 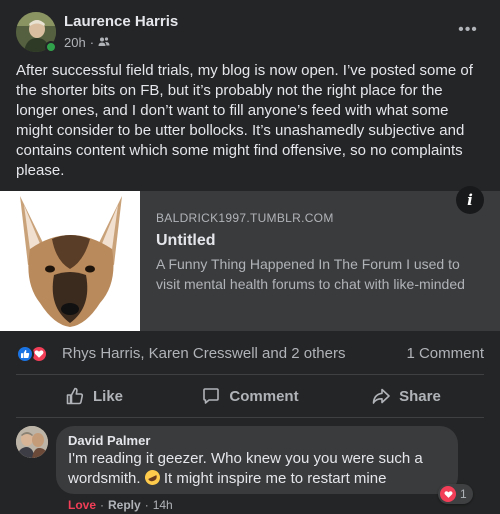 What do you see at coordinates (32, 442) in the screenshot?
I see `commenter-avatar` at bounding box center [32, 442].